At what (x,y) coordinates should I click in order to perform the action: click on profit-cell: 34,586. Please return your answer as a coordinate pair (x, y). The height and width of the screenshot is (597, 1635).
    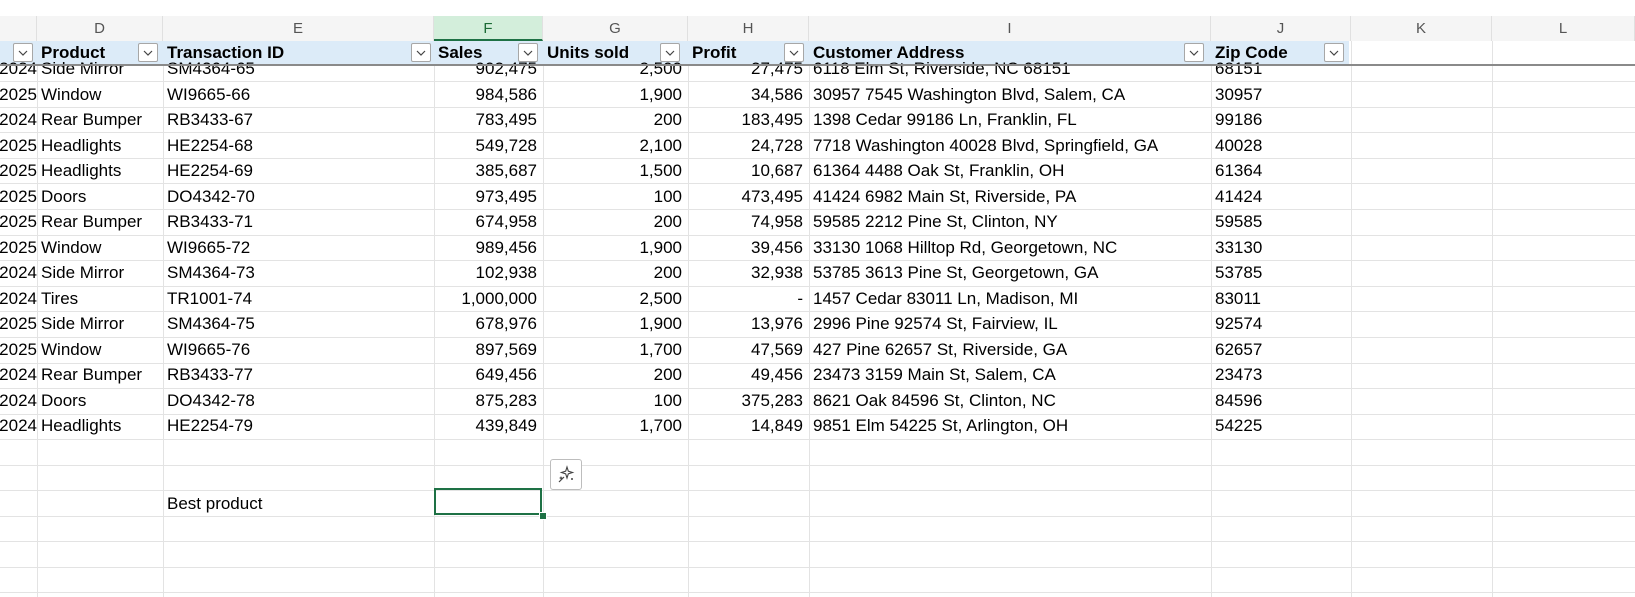
    Looking at the image, I should click on (748, 94).